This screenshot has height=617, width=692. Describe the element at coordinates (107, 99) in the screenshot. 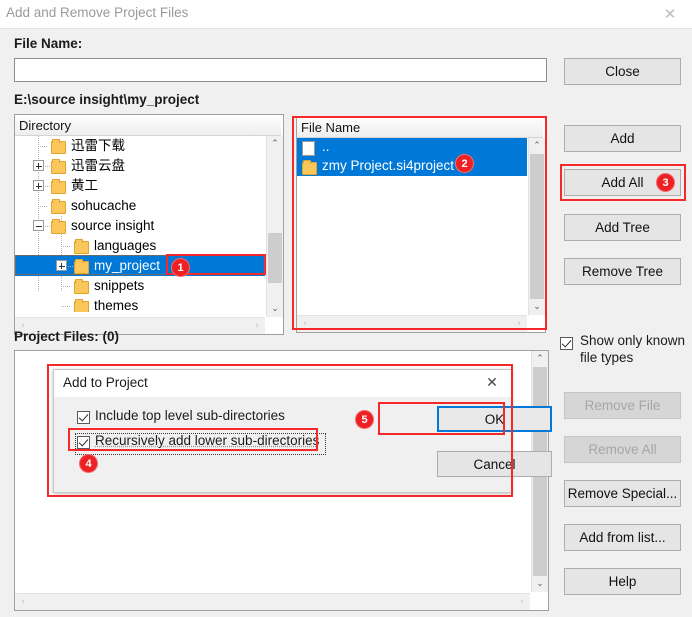

I see `current-path-label: E:\source insight\my_project` at that location.